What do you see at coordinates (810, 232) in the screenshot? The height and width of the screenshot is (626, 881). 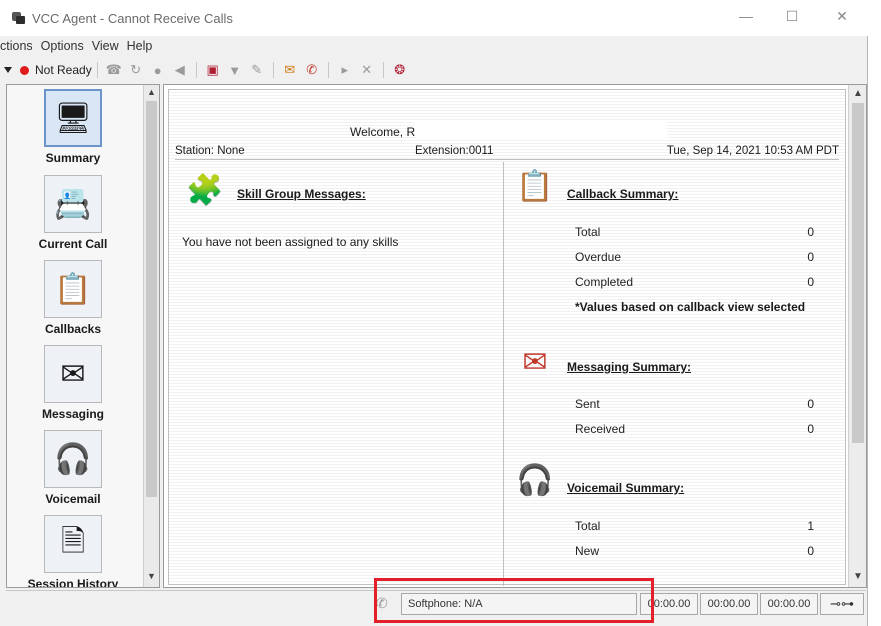 I see `callback-total-value: 0` at bounding box center [810, 232].